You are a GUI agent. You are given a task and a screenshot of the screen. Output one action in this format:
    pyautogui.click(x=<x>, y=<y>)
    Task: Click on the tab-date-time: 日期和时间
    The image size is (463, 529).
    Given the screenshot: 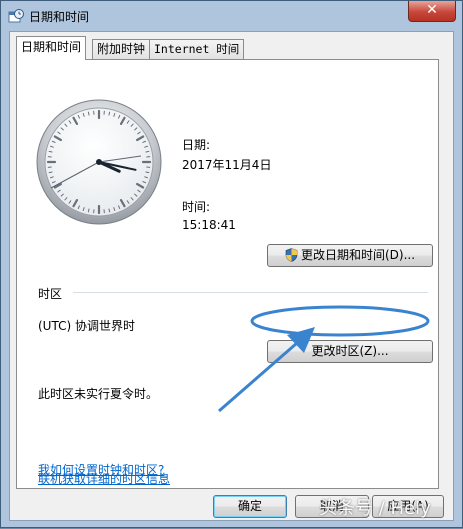 What is the action you would take?
    pyautogui.click(x=51, y=48)
    